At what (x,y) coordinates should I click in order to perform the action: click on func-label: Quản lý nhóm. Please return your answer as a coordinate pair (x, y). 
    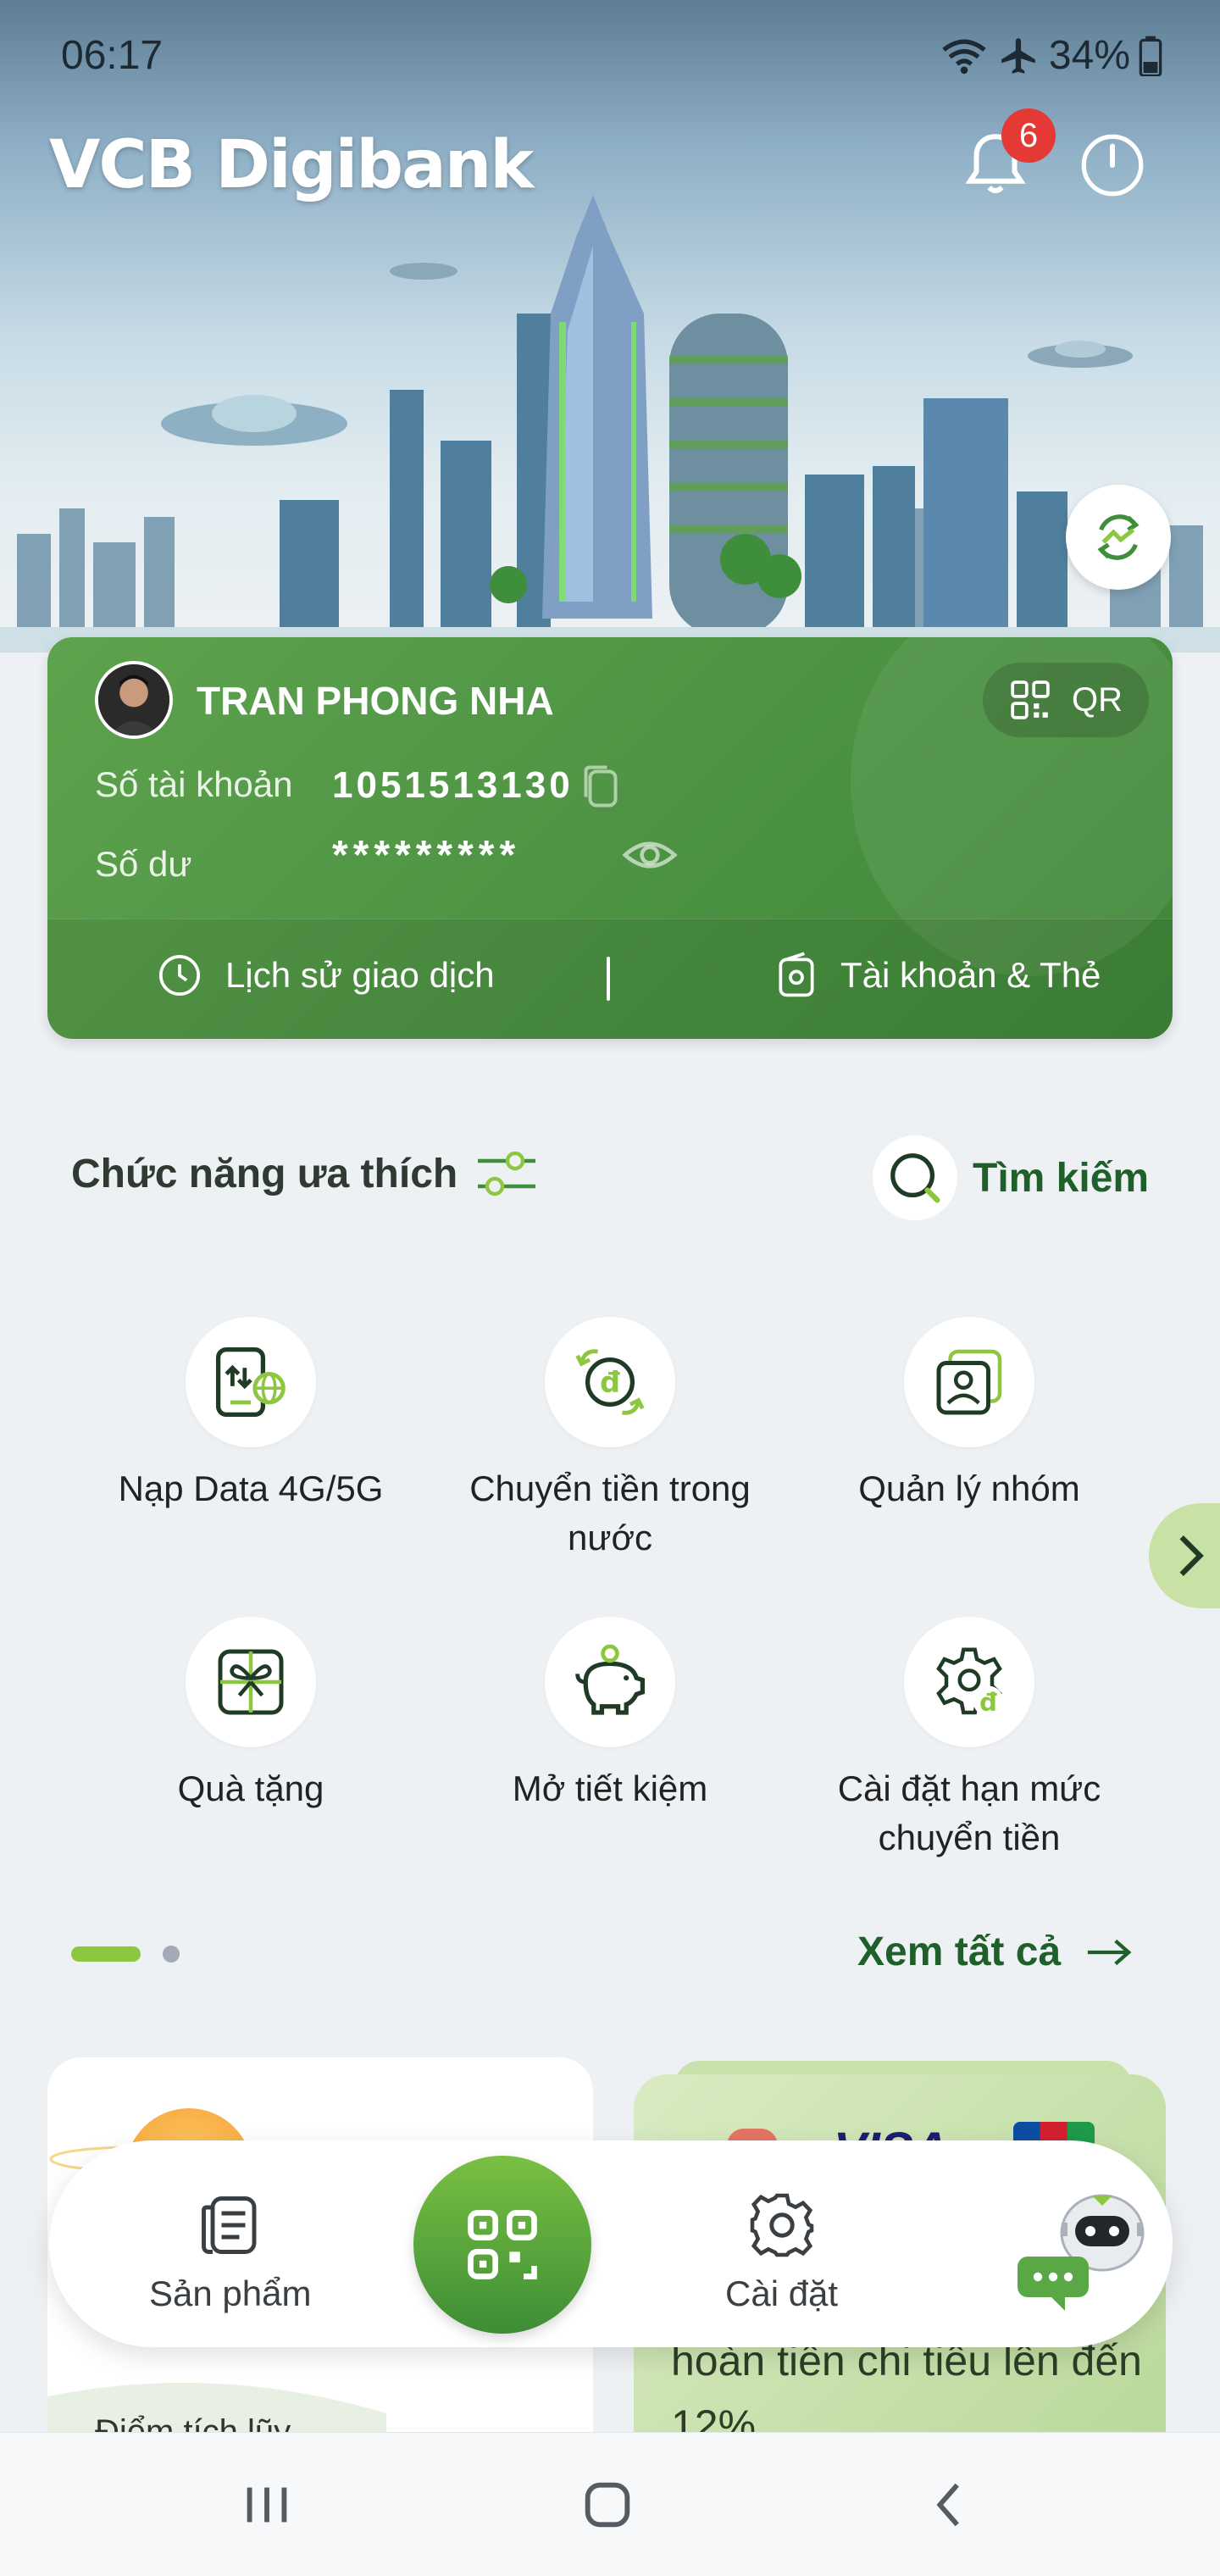
    Looking at the image, I should click on (969, 1488).